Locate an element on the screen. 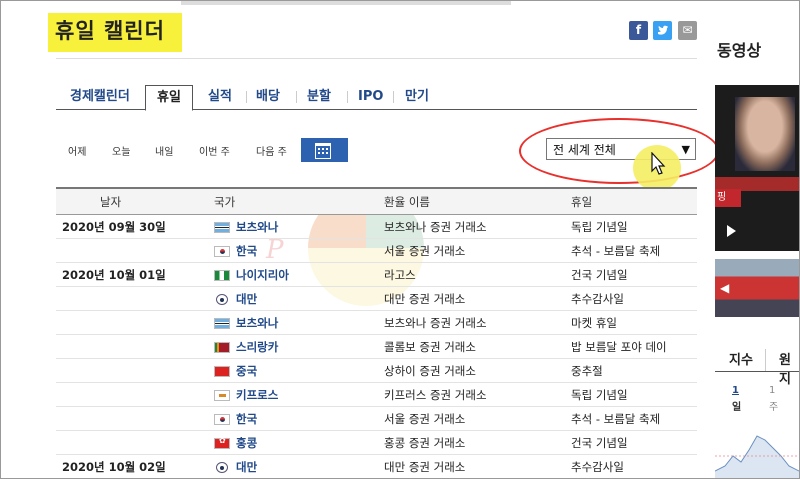 The width and height of the screenshot is (800, 479). index-mini-chart is located at coordinates (757, 456).